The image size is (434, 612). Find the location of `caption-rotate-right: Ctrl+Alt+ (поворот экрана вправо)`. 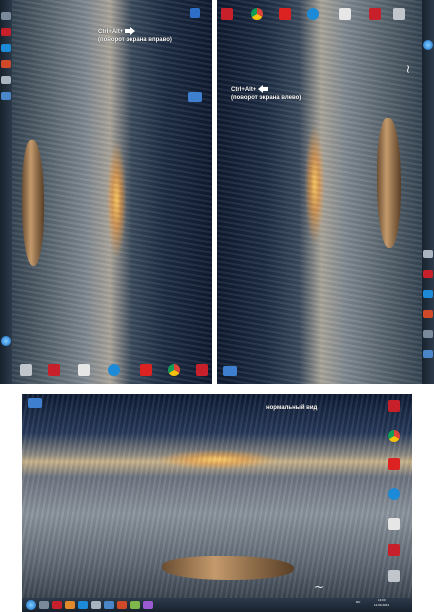

caption-rotate-right: Ctrl+Alt+ (поворот экрана вправо) is located at coordinates (135, 35).